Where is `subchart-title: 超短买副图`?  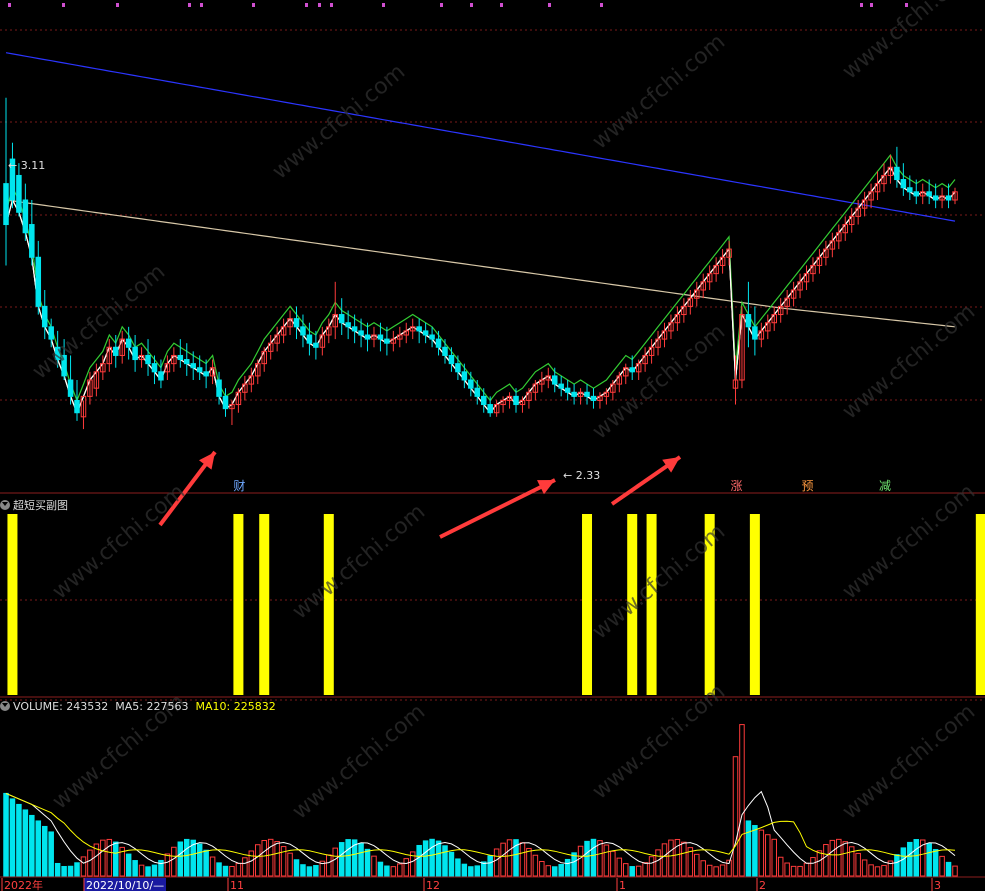 subchart-title: 超短买副图 is located at coordinates (34, 505).